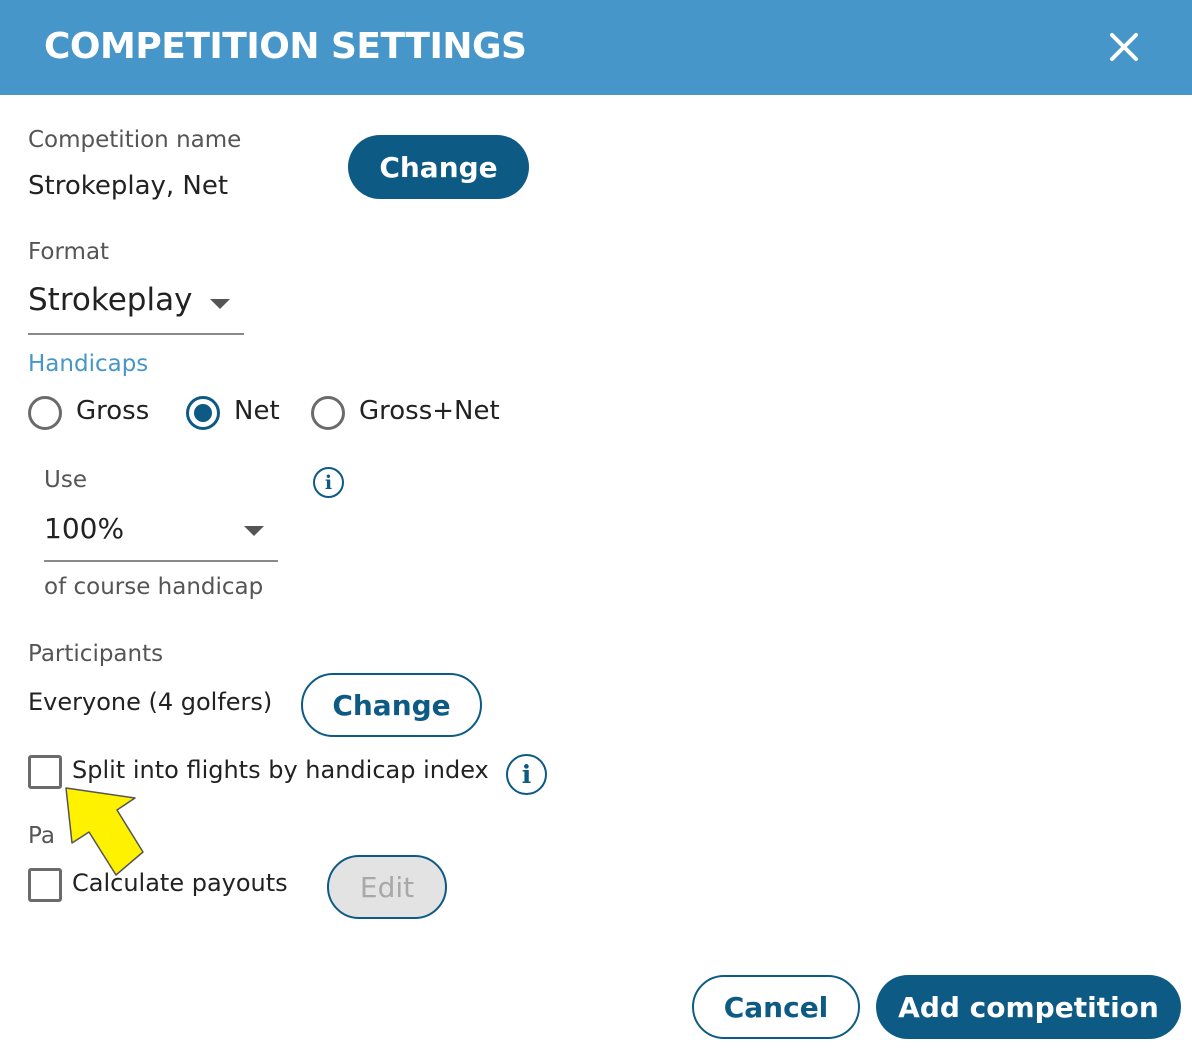  Describe the element at coordinates (776, 1007) in the screenshot. I see `cancel-button: Cancel` at that location.